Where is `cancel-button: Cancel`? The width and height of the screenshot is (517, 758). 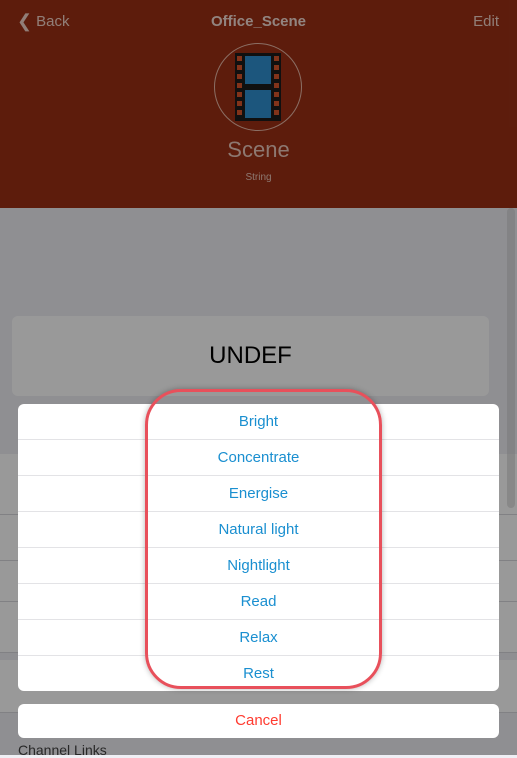 cancel-button: Cancel is located at coordinates (258, 721).